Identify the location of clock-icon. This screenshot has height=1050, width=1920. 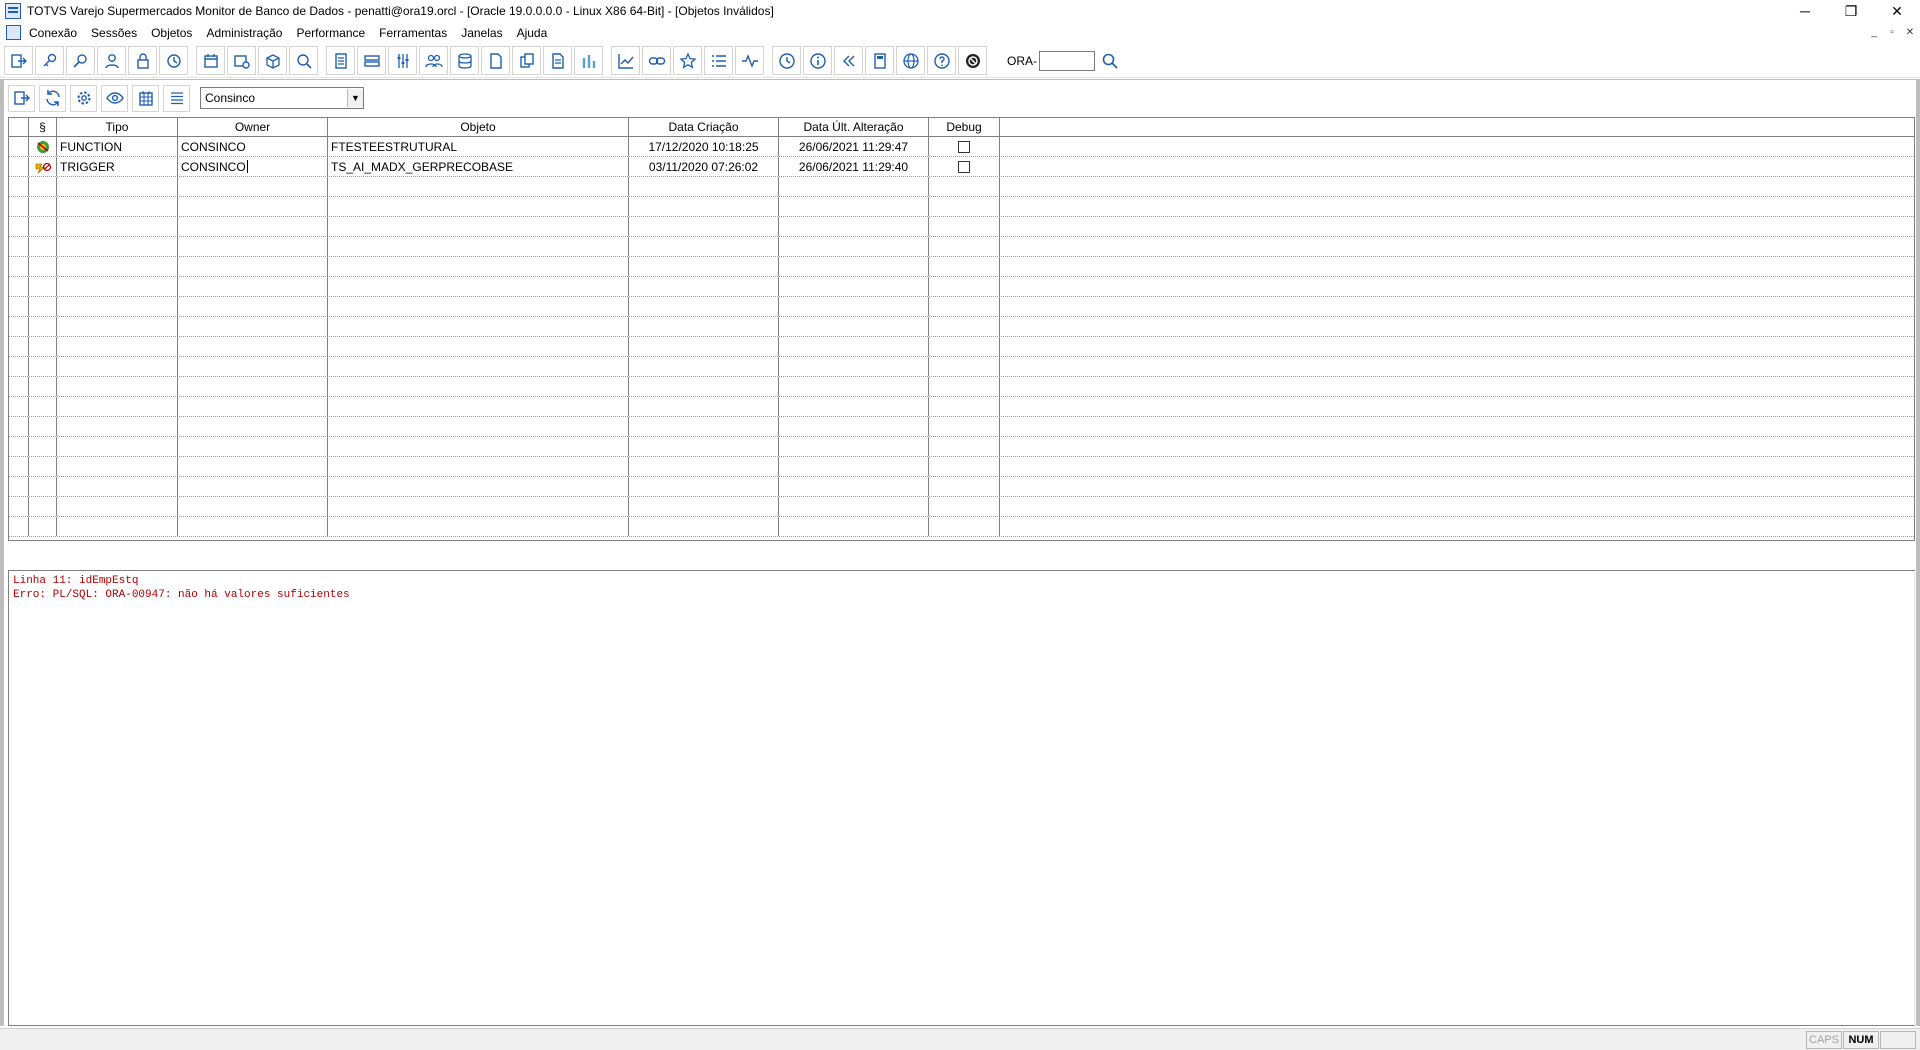
(786, 60).